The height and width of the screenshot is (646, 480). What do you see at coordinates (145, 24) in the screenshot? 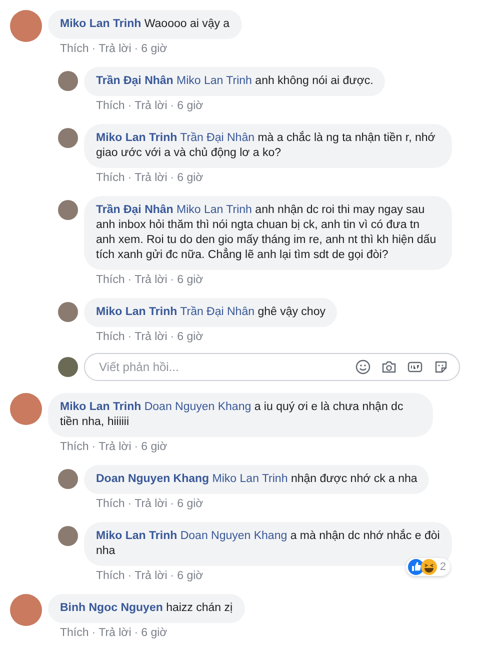
I see `comment-bubble: Miko Lan Trinh Waoooo ai vậy a` at bounding box center [145, 24].